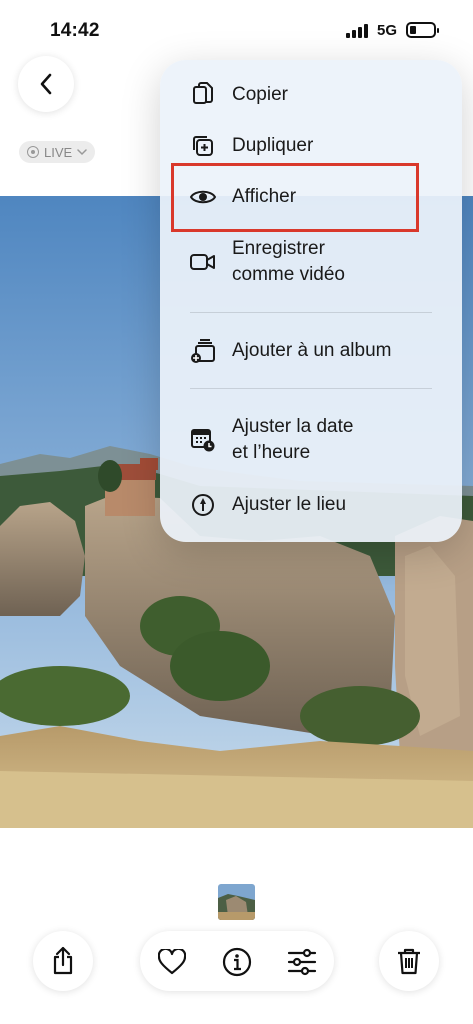 Image resolution: width=473 pixels, height=1024 pixels. I want to click on info-button, so click(237, 962).